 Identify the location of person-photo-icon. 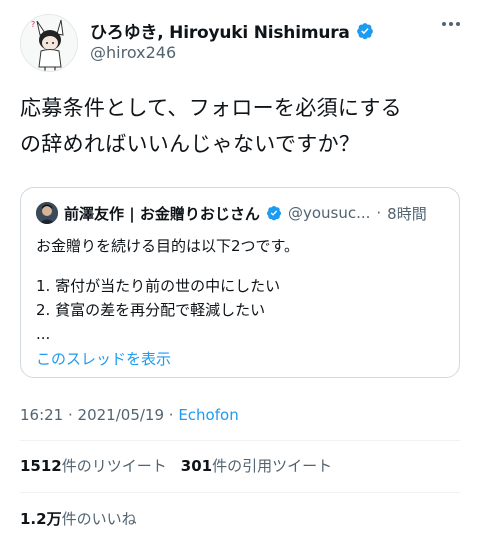
(47, 213).